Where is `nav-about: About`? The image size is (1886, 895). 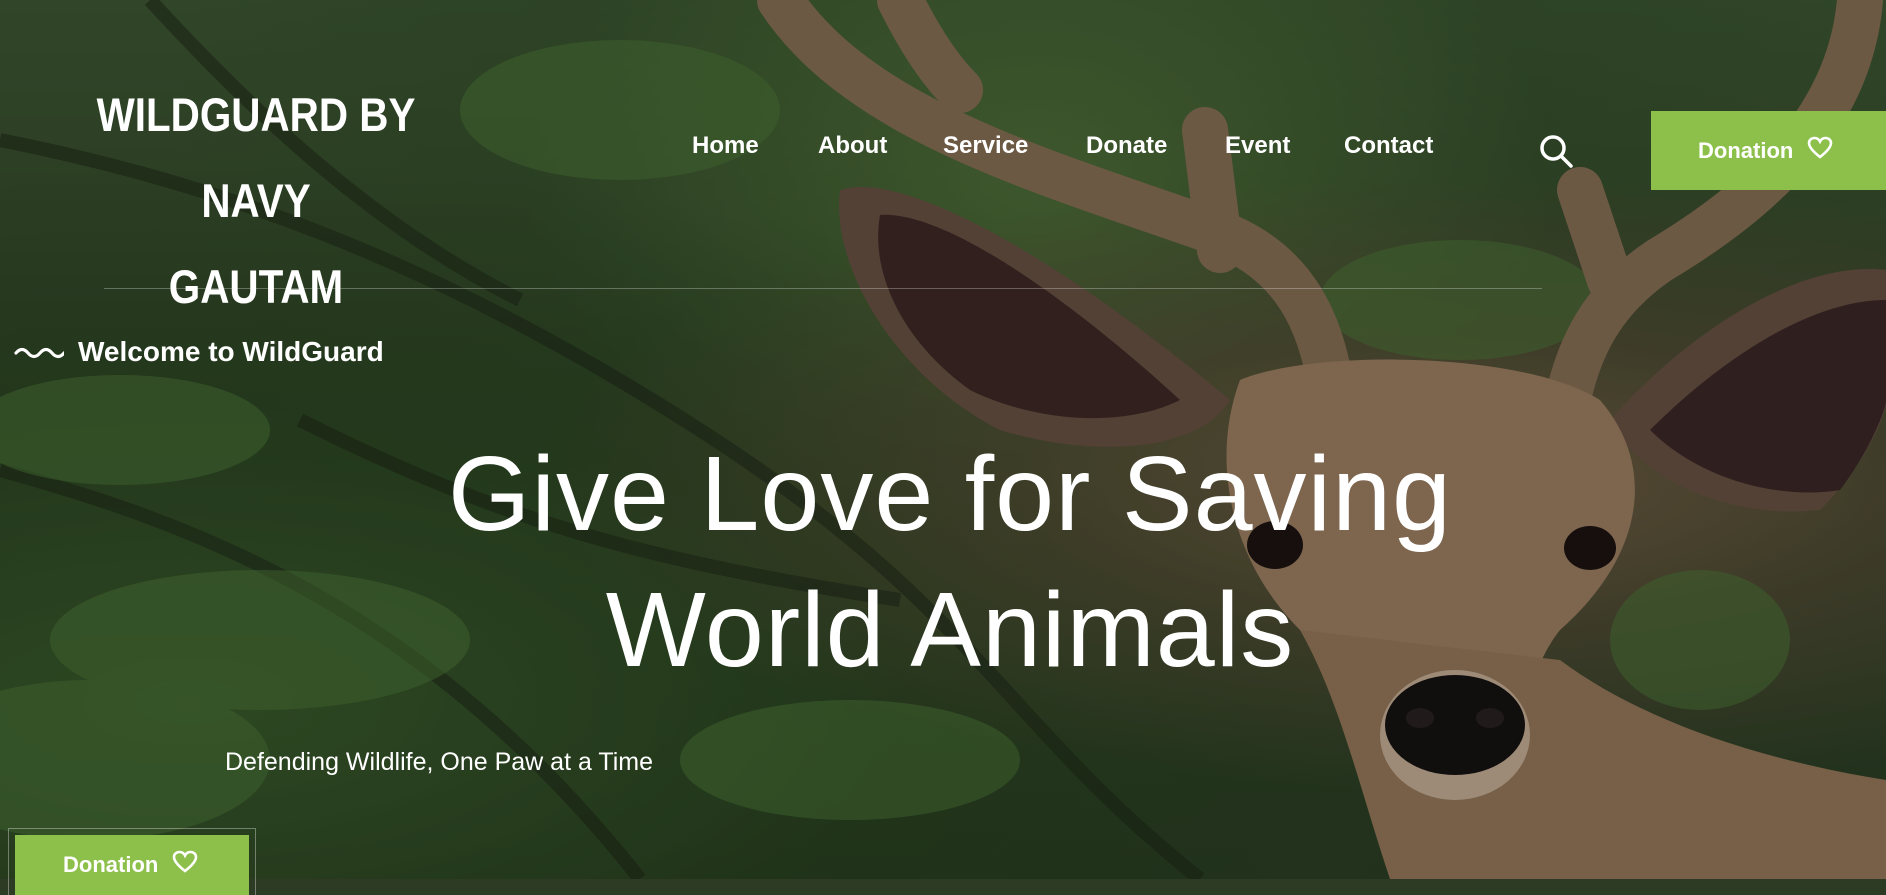
nav-about: About is located at coordinates (852, 146).